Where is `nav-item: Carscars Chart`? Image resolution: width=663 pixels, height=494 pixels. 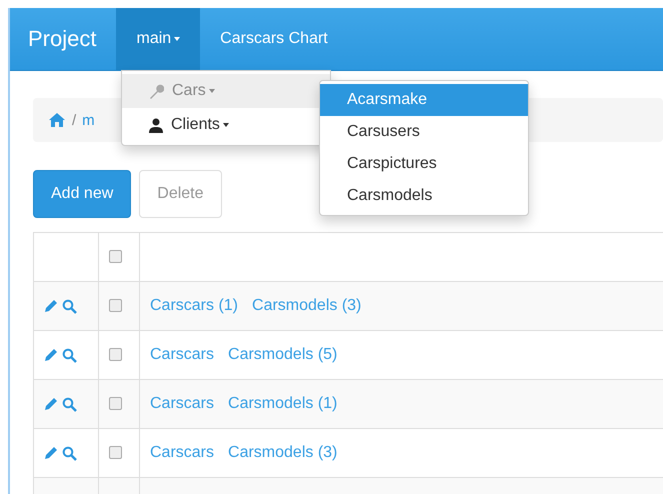 nav-item: Carscars Chart is located at coordinates (274, 39).